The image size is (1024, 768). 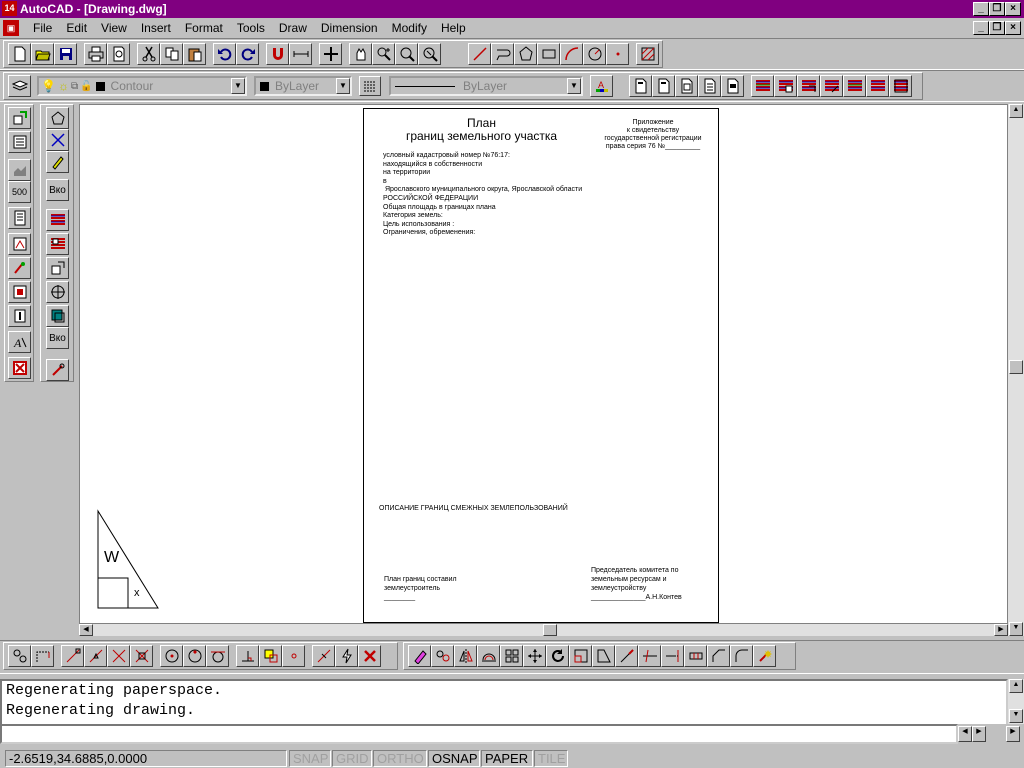 I want to click on lengthen-icon, so click(x=626, y=656).